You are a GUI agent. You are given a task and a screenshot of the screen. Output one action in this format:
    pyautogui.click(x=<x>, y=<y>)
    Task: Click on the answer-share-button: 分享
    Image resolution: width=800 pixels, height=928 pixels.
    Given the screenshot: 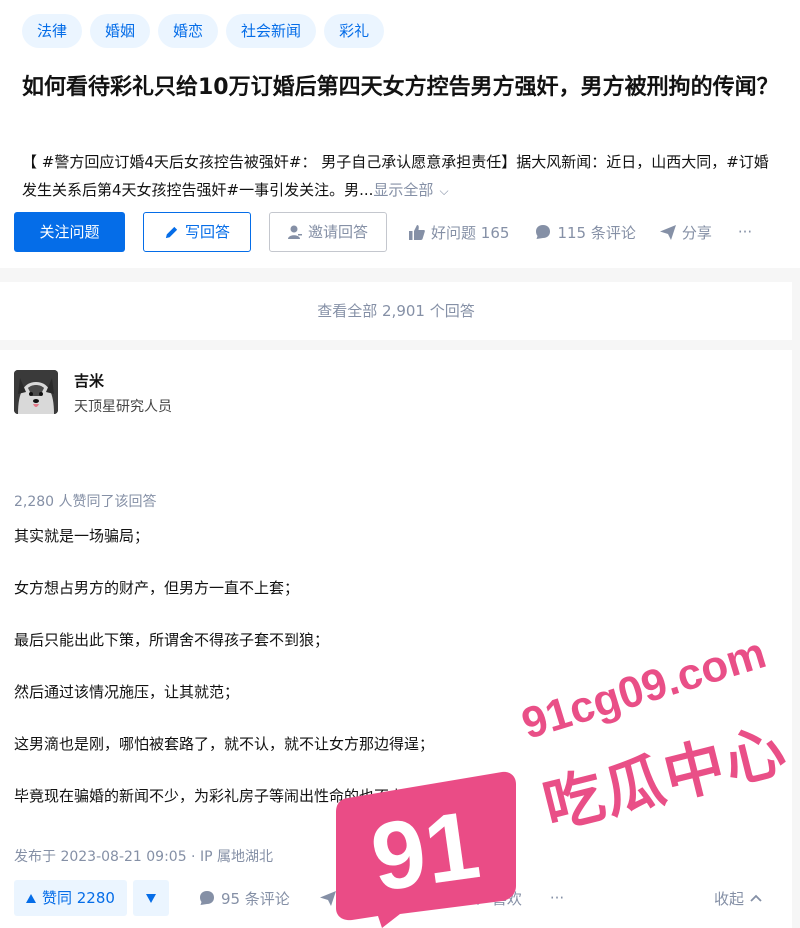 What is the action you would take?
    pyautogui.click(x=345, y=898)
    